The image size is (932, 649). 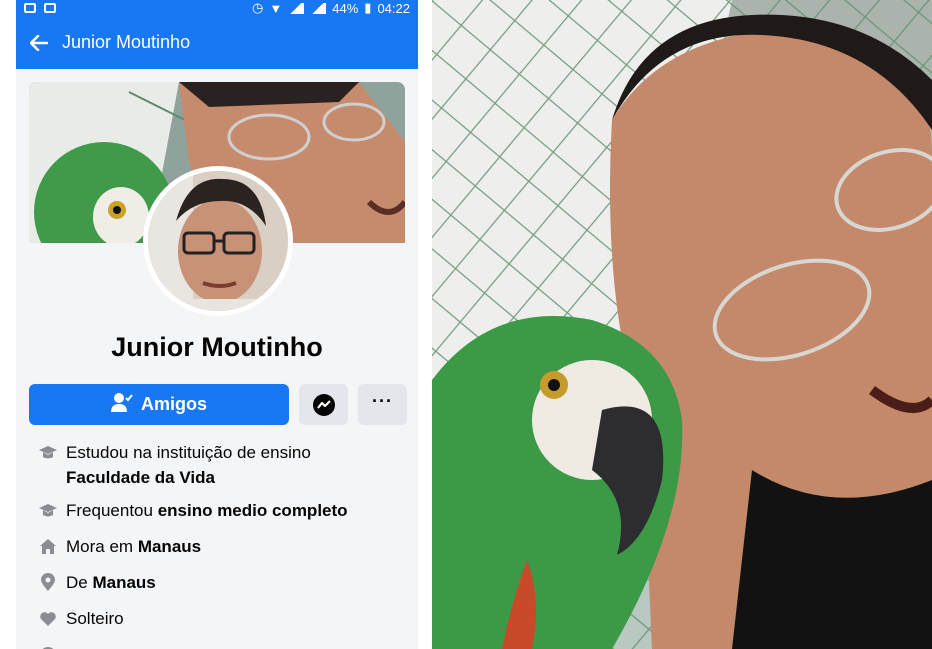 I want to click on friends-button-label: Amigos, so click(x=173, y=404).